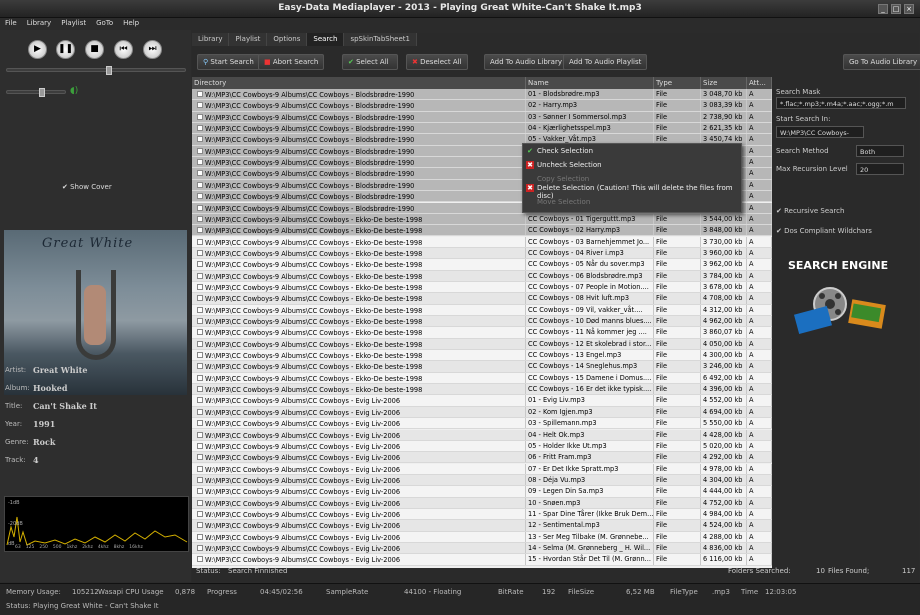 This screenshot has width=920, height=615. I want to click on add-to-playlist-button: Add To Audio Playlist, so click(605, 62).